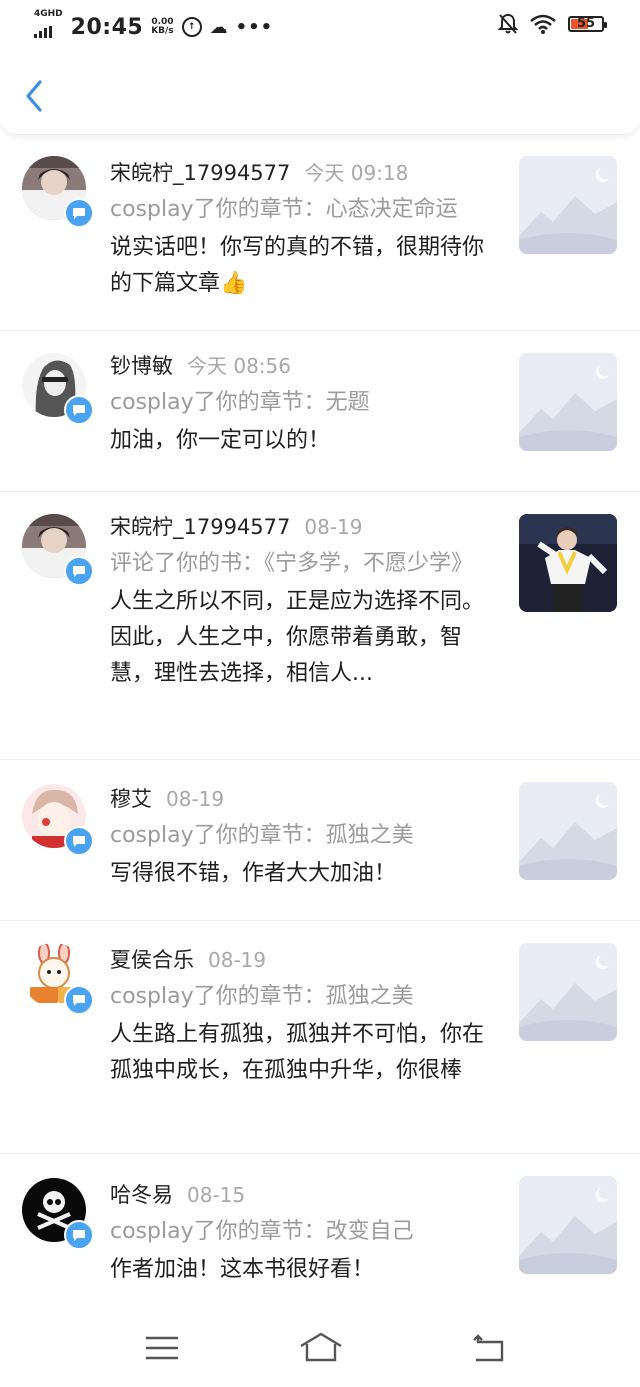  I want to click on timestamp: 今天 09:18, so click(356, 173).